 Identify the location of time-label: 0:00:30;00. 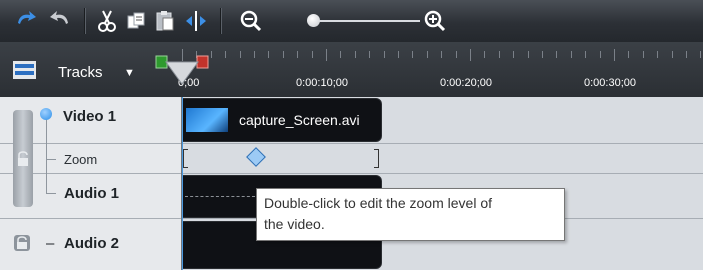
(610, 83).